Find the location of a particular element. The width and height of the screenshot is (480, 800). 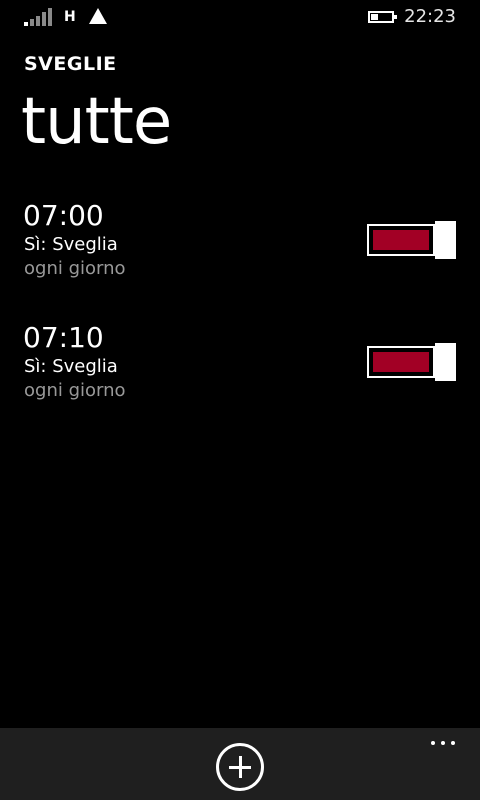

triangle-icon is located at coordinates (98, 16).